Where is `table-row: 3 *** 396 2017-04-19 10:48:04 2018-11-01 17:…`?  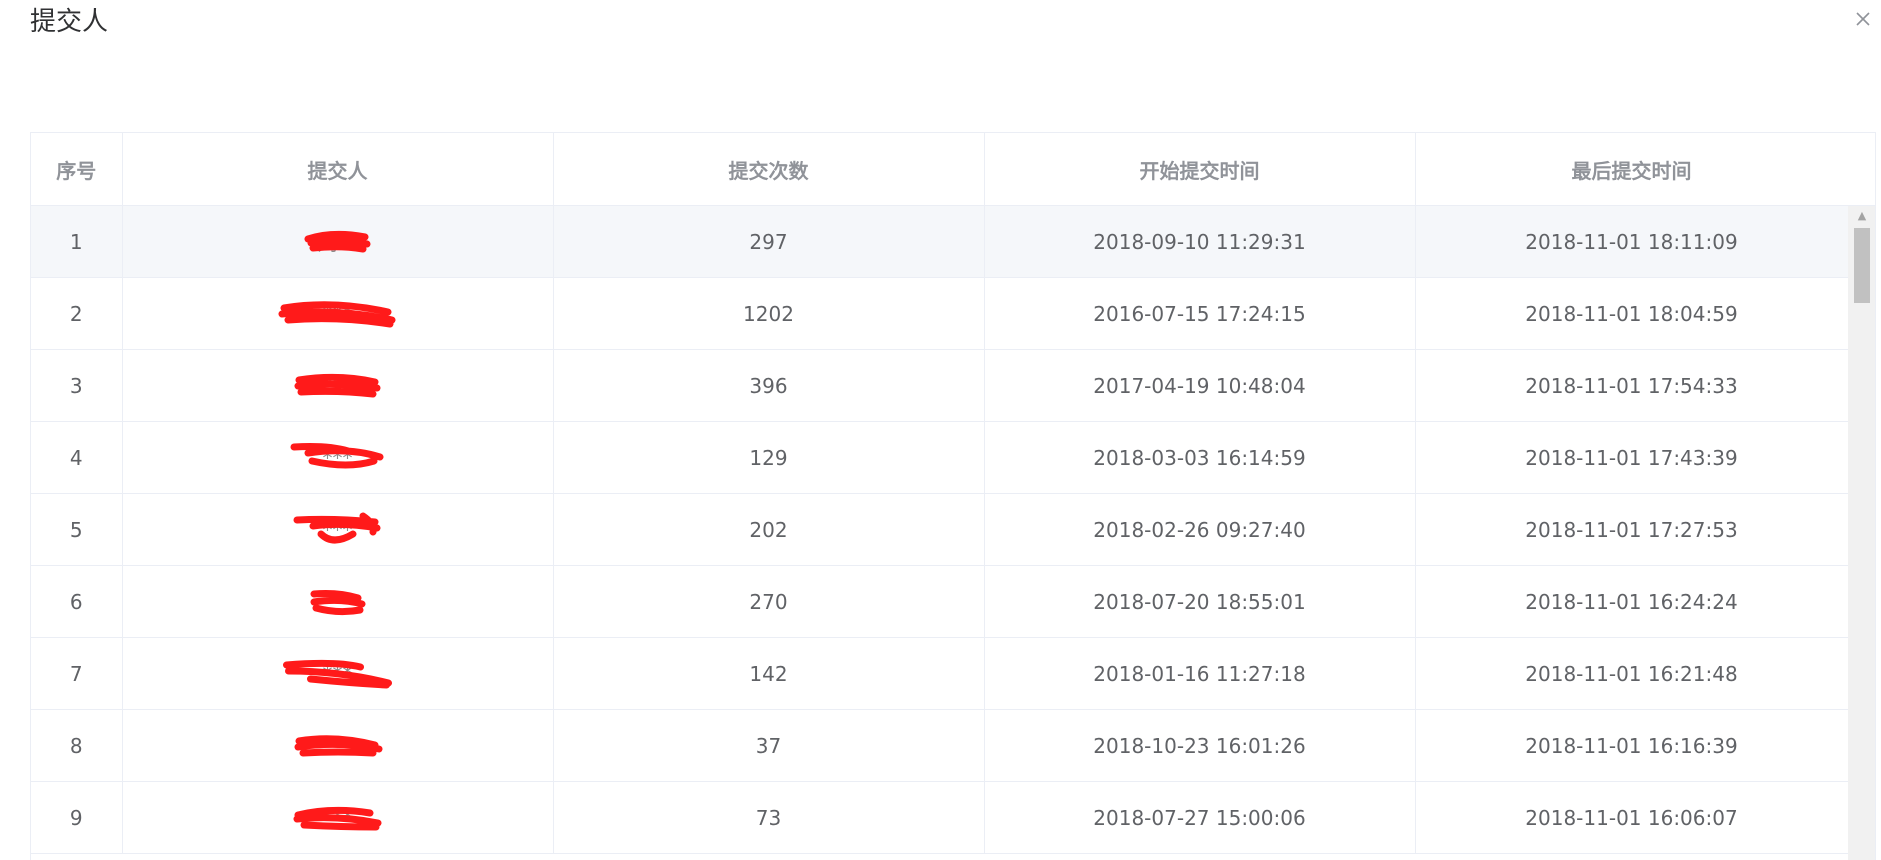 table-row: 3 *** 396 2017-04-19 10:48:04 2018-11-01 17:… is located at coordinates (940, 385).